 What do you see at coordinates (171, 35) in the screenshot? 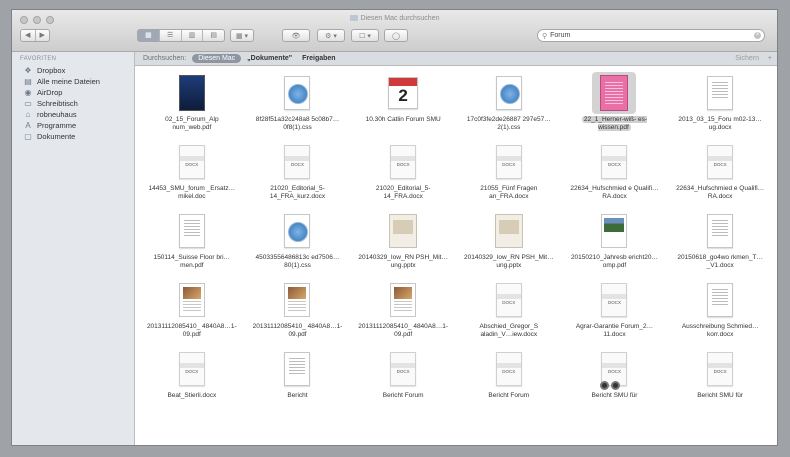
I see `list-view-button: ☰` at bounding box center [171, 35].